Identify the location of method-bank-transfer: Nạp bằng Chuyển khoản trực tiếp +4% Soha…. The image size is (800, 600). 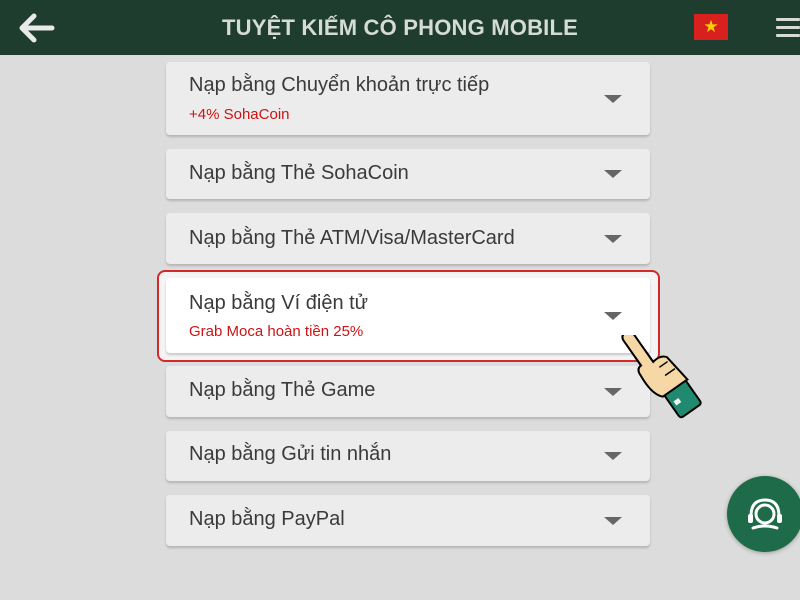
(408, 98).